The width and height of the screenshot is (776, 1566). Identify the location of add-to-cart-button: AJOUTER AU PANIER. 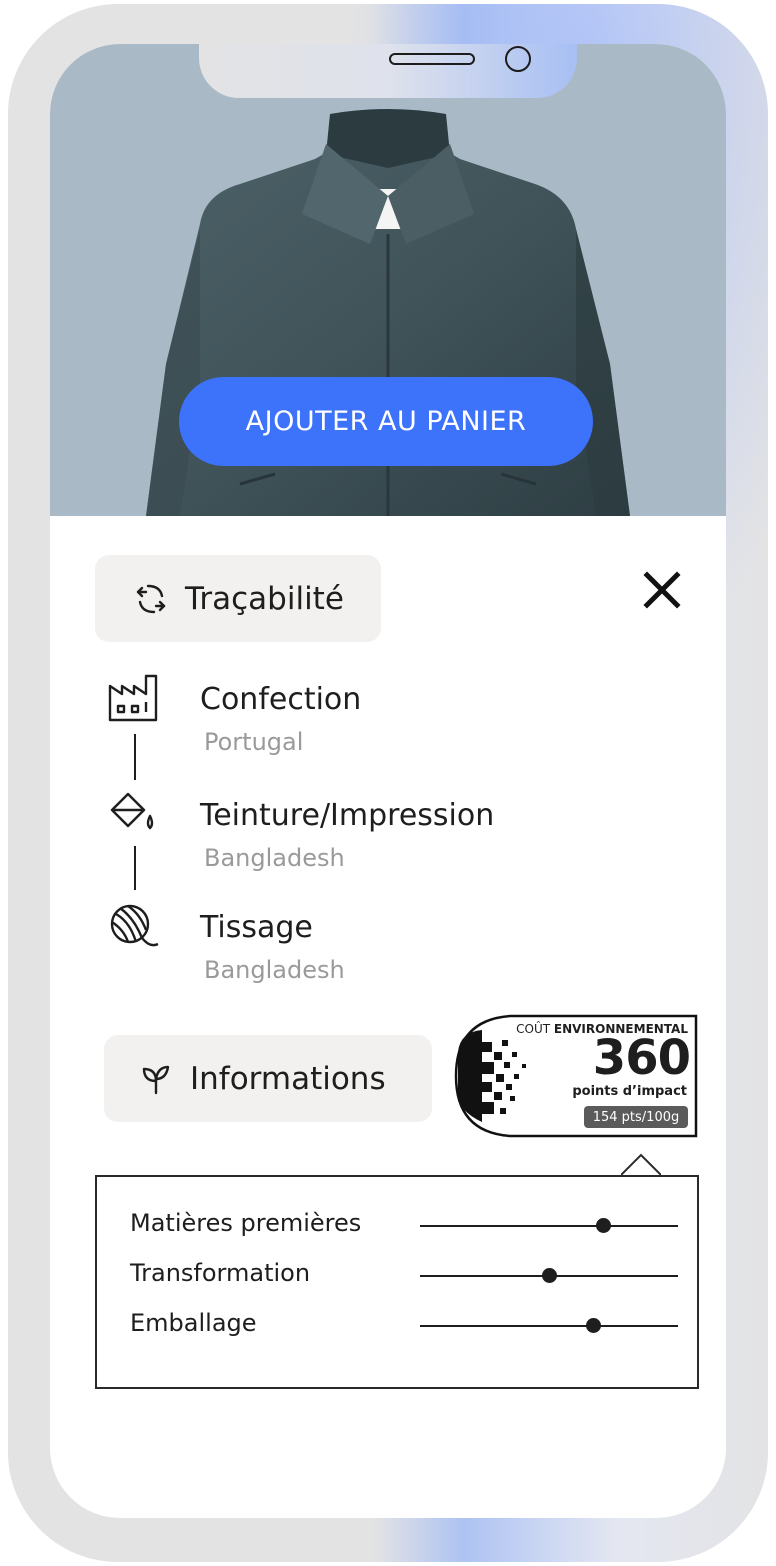
(386, 421).